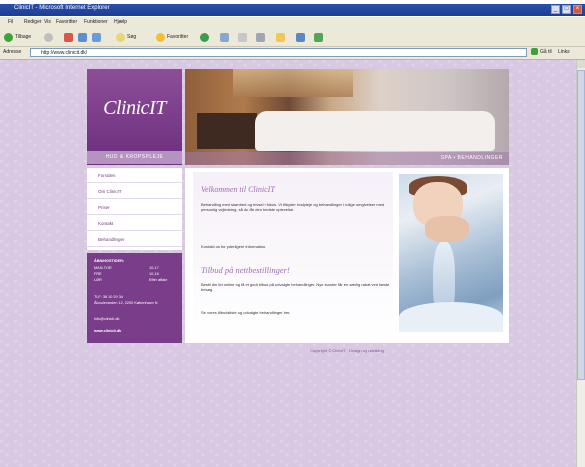 The height and width of the screenshot is (467, 585). I want to click on stop-button, so click(68, 37).